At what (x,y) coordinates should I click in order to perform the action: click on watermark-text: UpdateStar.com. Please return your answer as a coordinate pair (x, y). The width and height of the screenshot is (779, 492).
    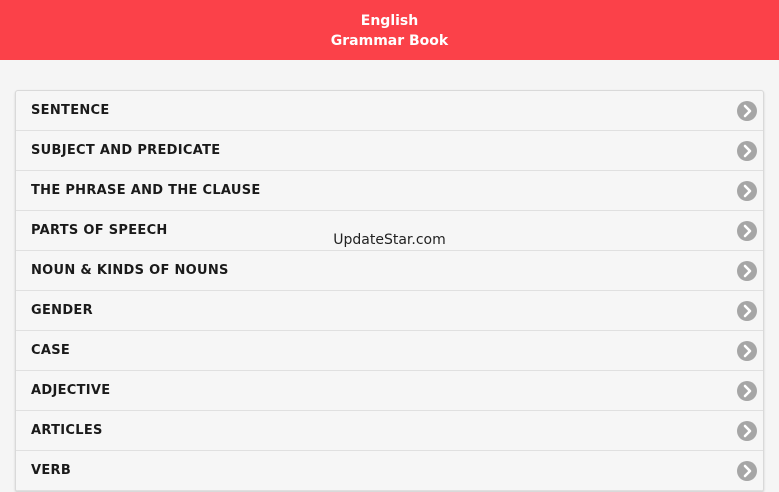
    Looking at the image, I should click on (389, 240).